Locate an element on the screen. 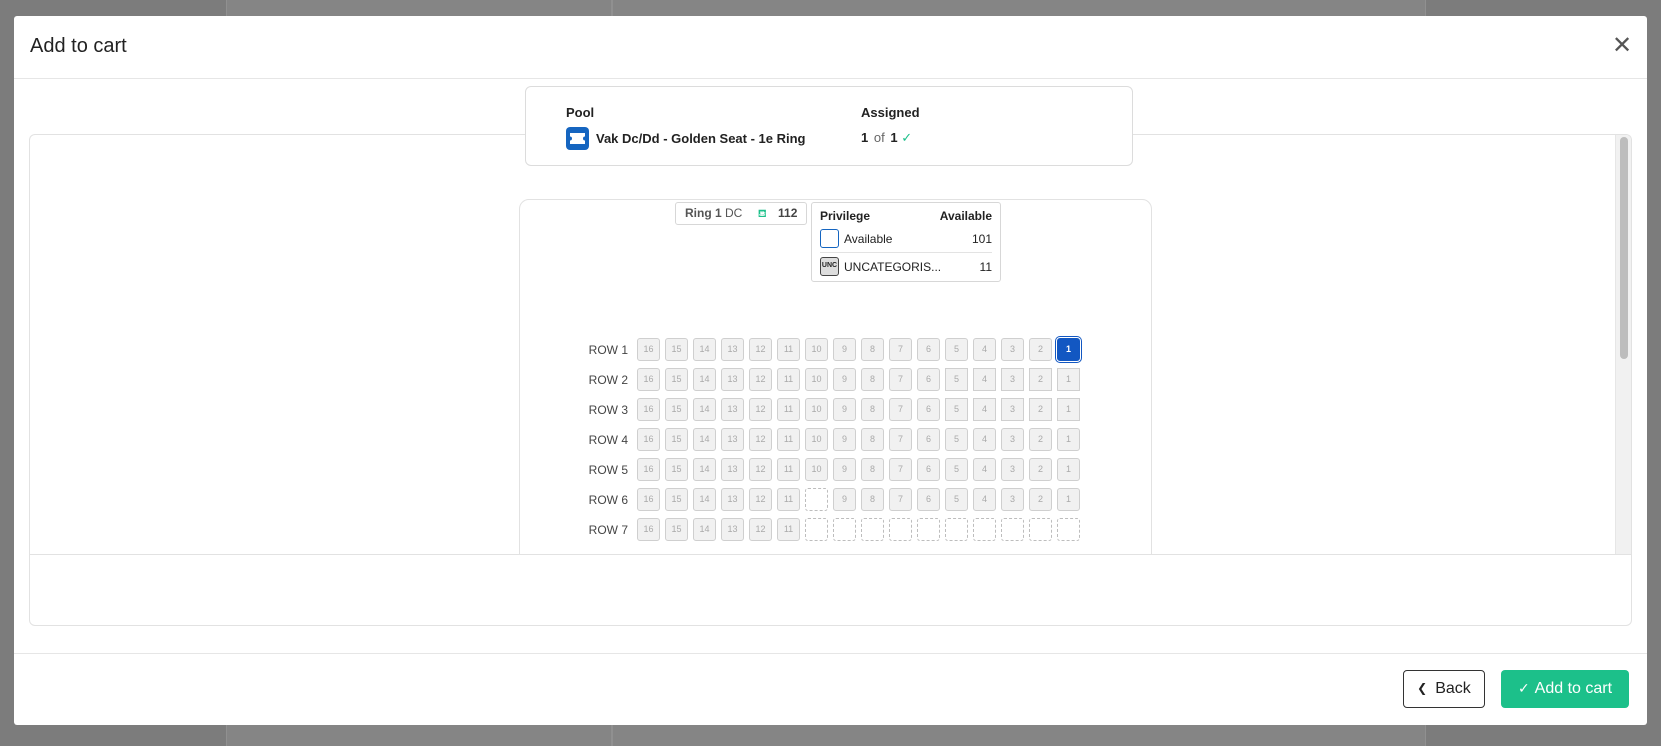 The image size is (1661, 746). vertical-scrollbar is located at coordinates (1623, 344).